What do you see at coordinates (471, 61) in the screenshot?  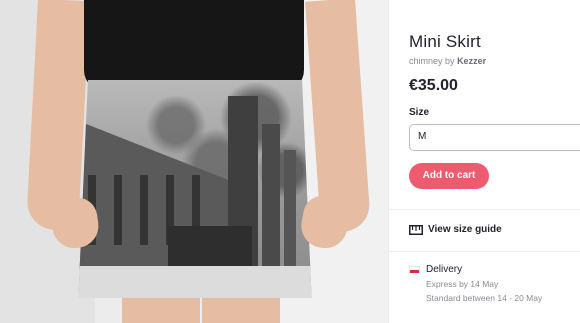 I see `artist-link: Kezzer` at bounding box center [471, 61].